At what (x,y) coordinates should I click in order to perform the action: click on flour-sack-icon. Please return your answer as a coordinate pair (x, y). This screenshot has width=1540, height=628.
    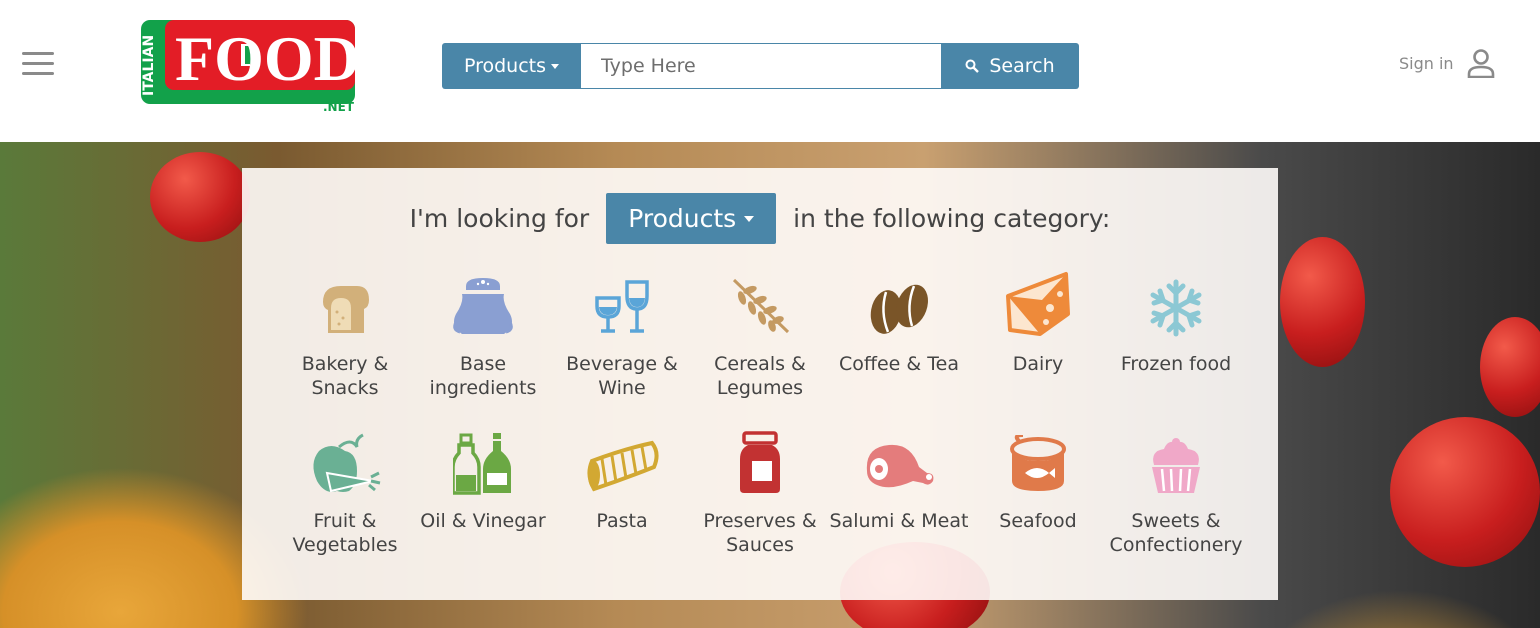
    Looking at the image, I should click on (483, 306).